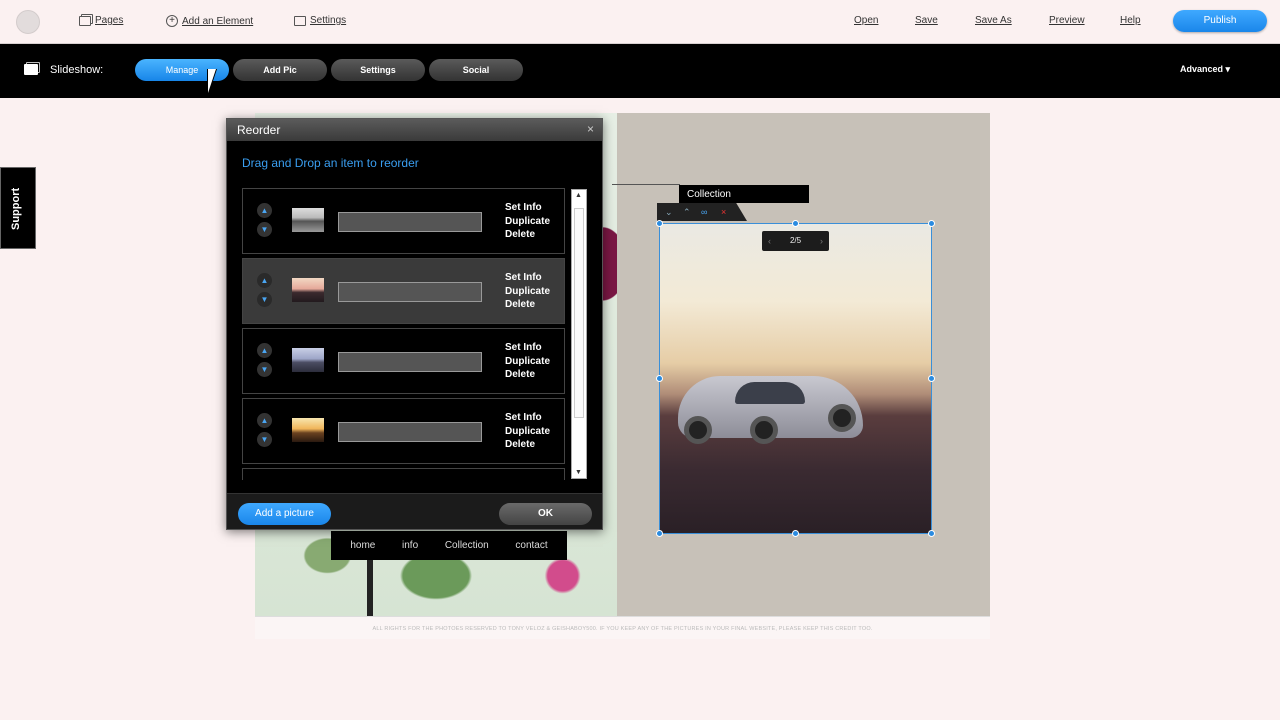 The image size is (1280, 720). Describe the element at coordinates (172, 21) in the screenshot. I see `add-element-icon: +` at that location.